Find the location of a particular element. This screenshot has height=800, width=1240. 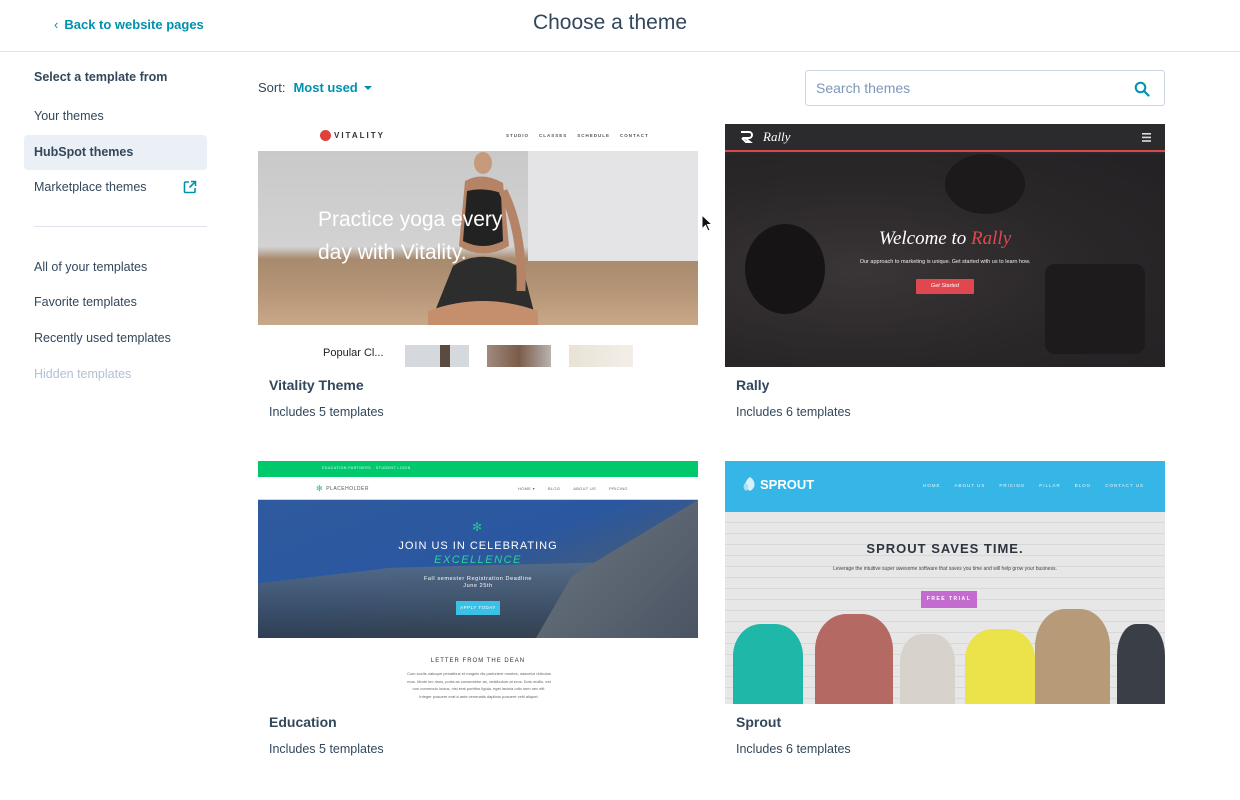

preview-nav: VITALITY STUDIO CLASSES SCHEDULE CONTACT is located at coordinates (478, 137).